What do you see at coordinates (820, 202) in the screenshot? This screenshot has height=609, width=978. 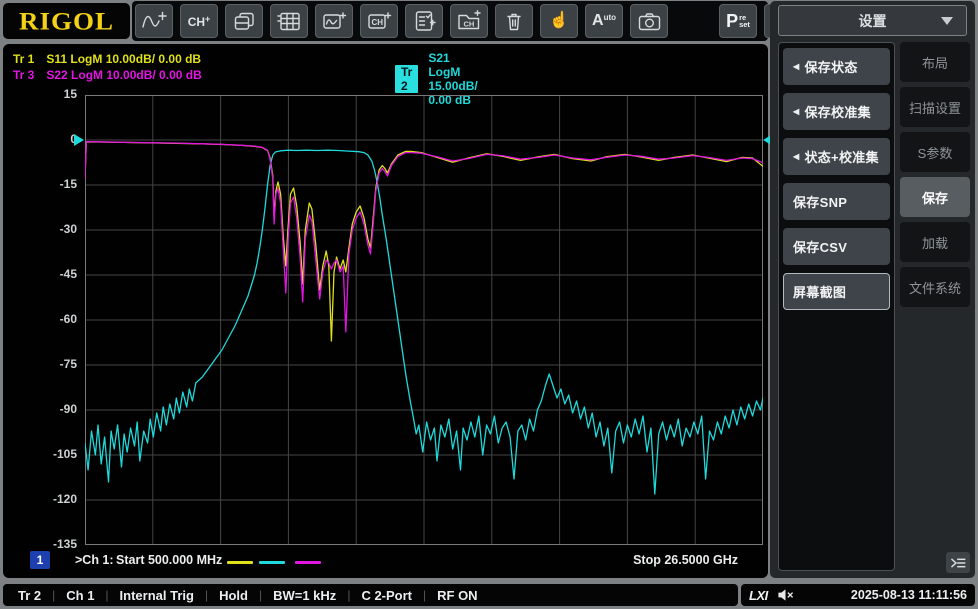 I see `menu-item-label: 保存SNP` at bounding box center [820, 202].